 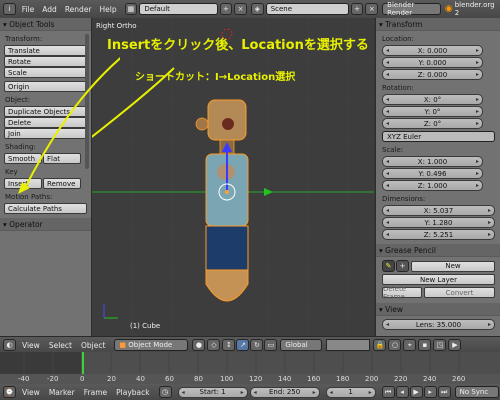 I want to click on grease-pencil-header: ▾ Grease Pencil, so click(x=438, y=250).